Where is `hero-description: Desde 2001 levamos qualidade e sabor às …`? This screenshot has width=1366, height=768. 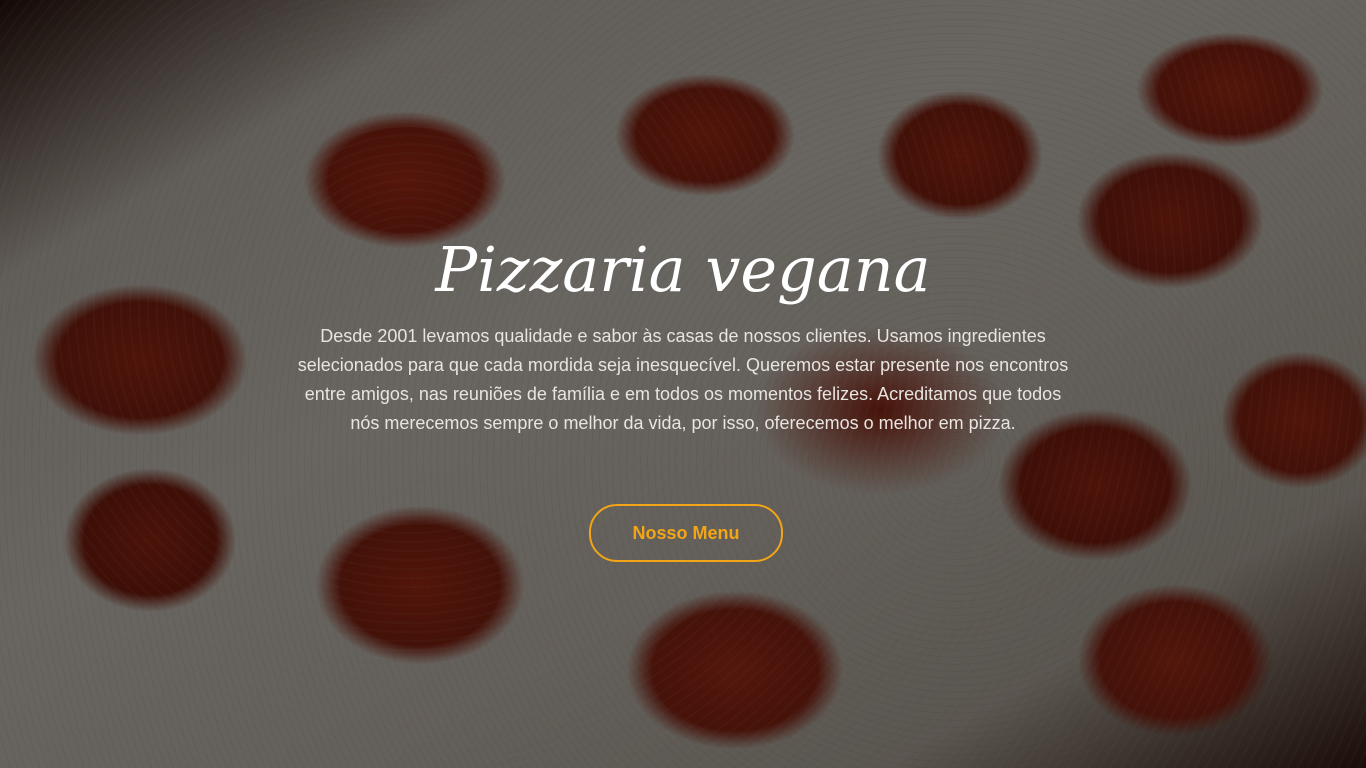 hero-description: Desde 2001 levamos qualidade e sabor às … is located at coordinates (683, 379).